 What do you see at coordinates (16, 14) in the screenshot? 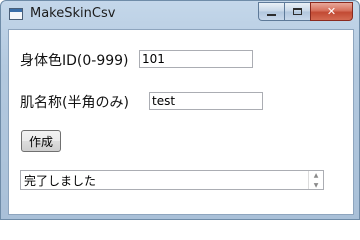
I see `application-window-icon` at bounding box center [16, 14].